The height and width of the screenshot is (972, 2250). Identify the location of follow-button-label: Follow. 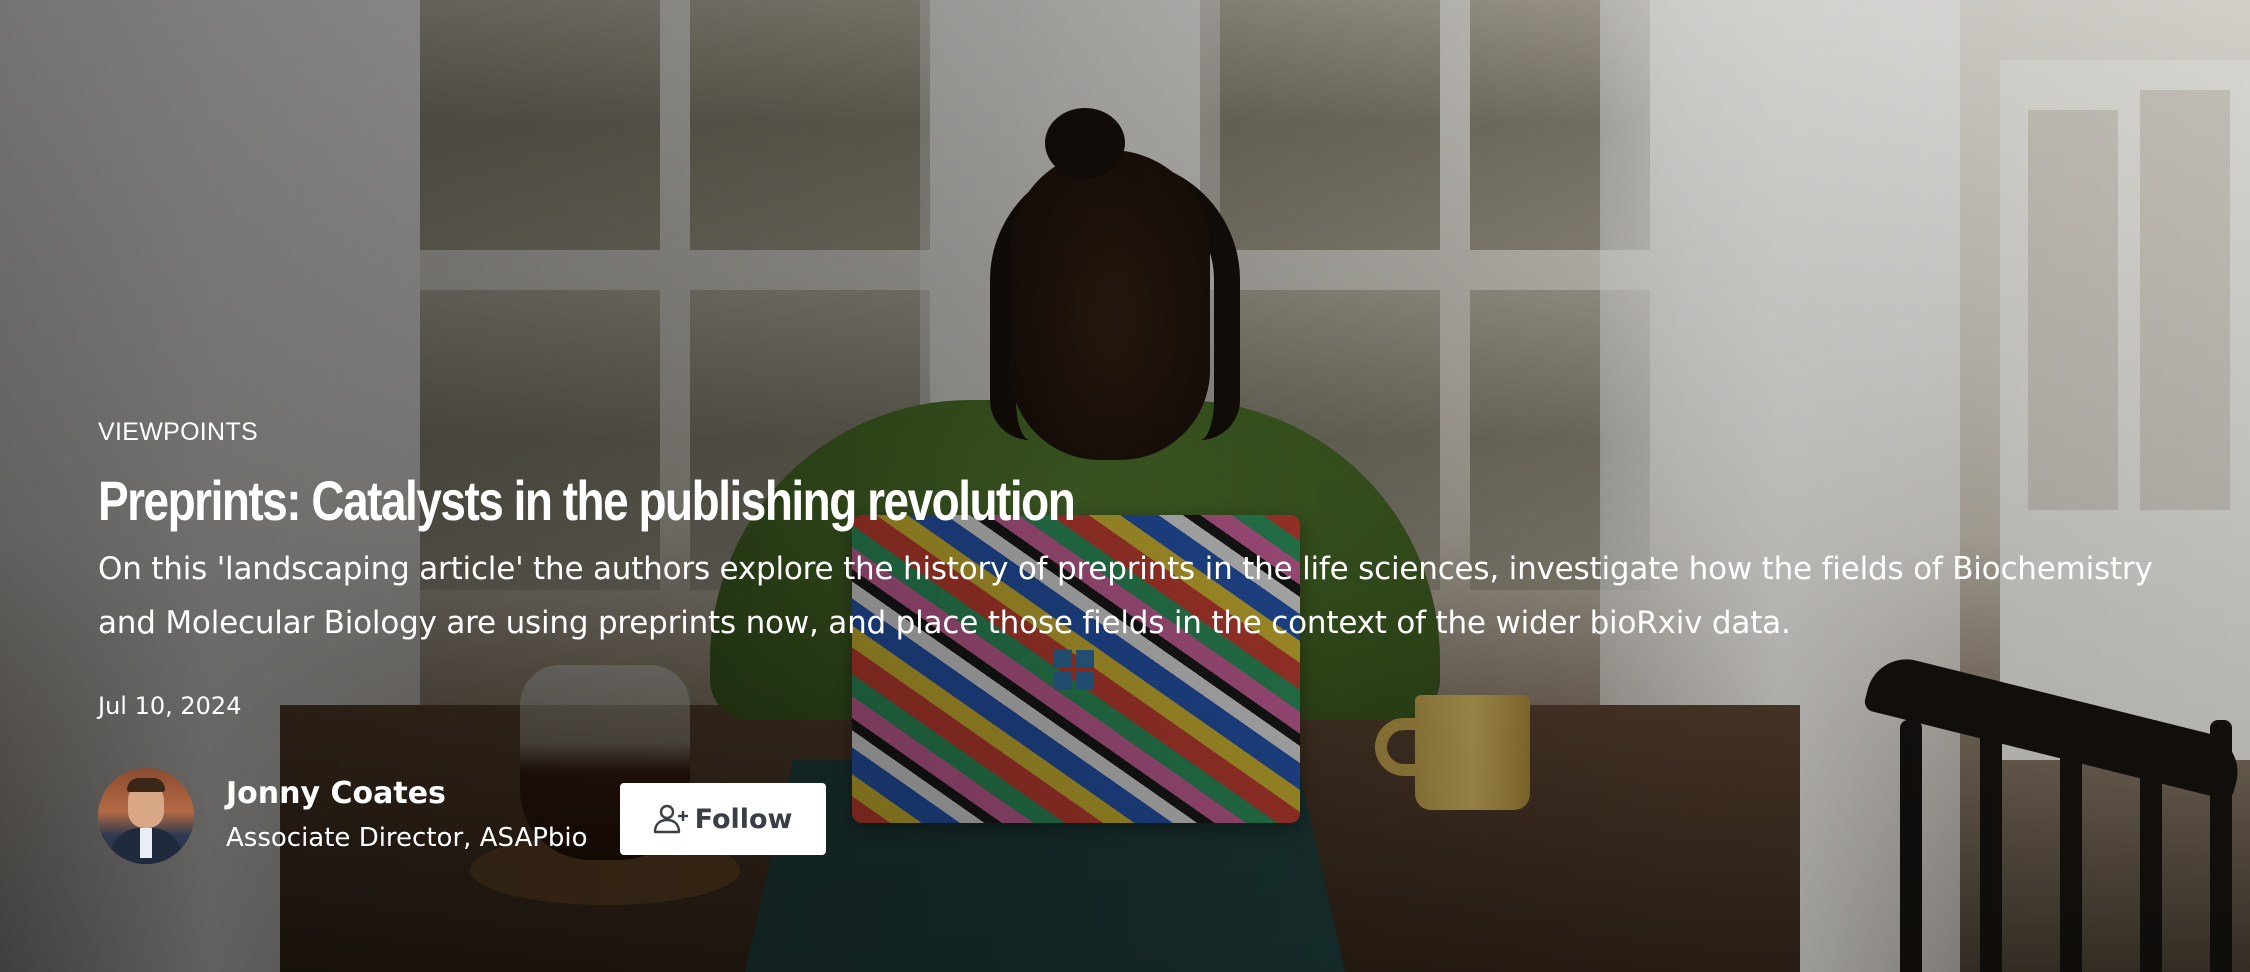
(743, 819).